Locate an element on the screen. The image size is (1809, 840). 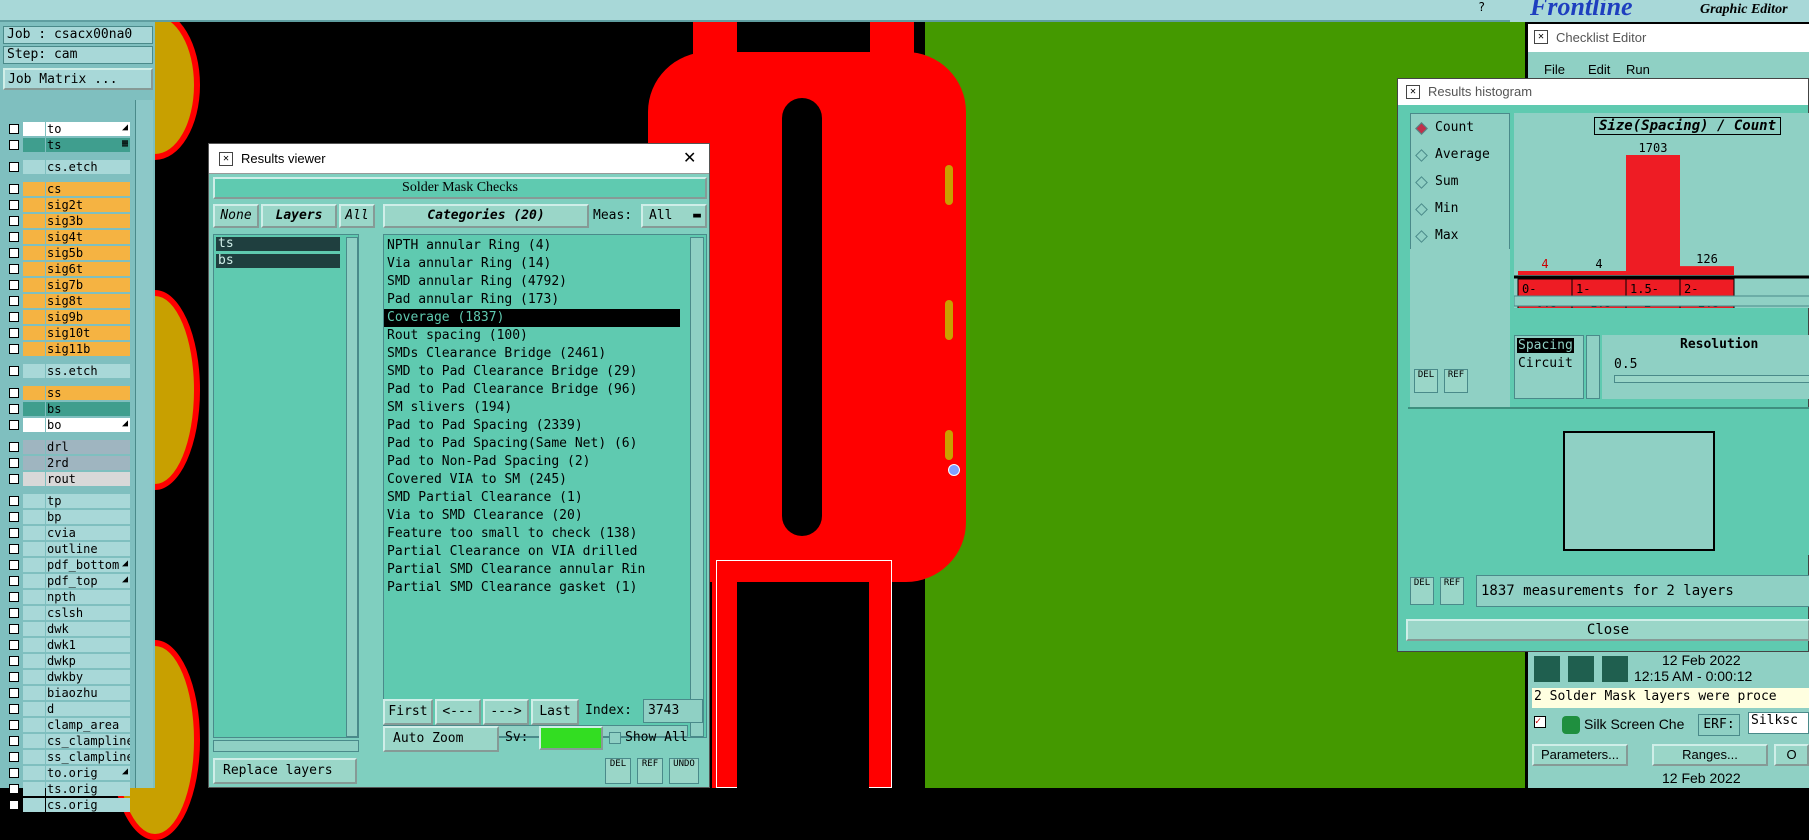
category-item: Pad to Non-Pad Spacing (2) is located at coordinates (487, 462).